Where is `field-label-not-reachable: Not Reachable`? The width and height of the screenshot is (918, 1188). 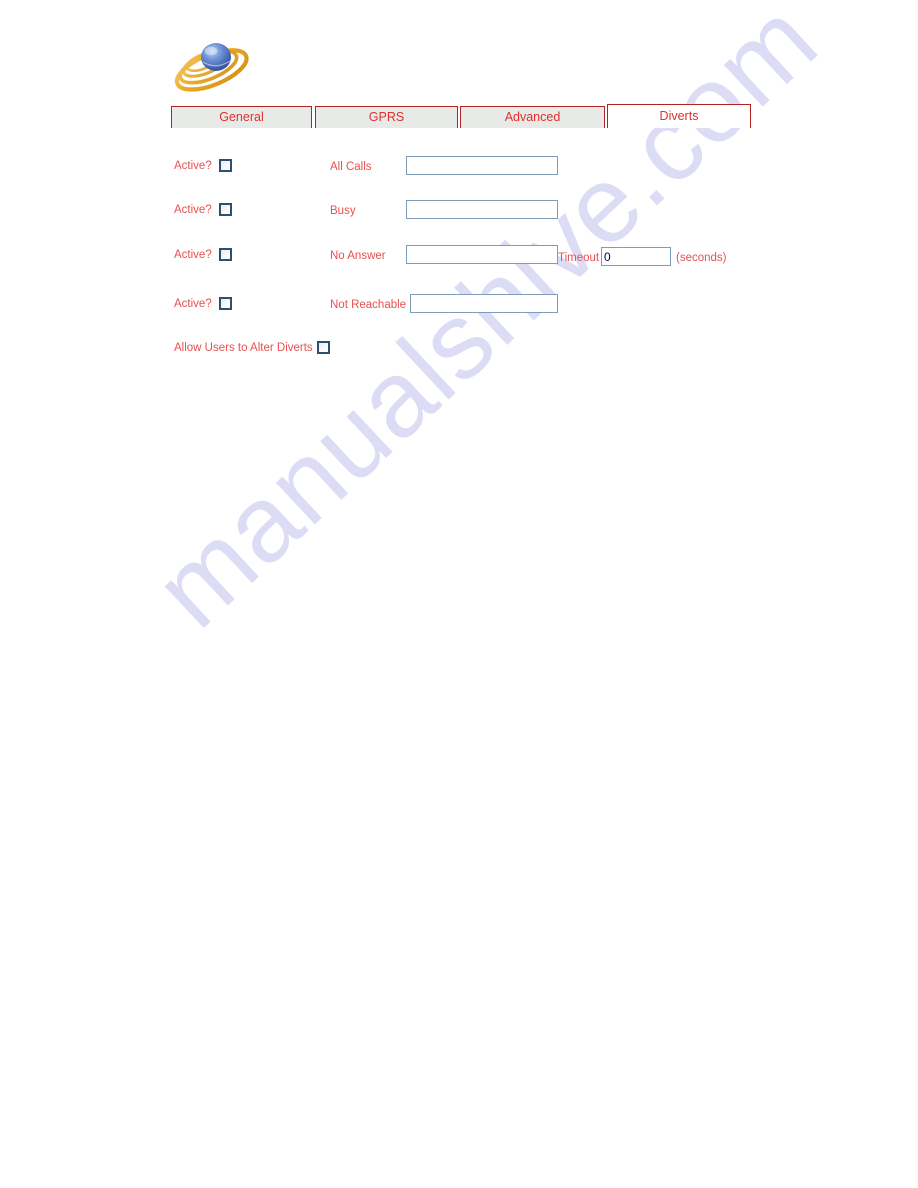
field-label-not-reachable: Not Reachable is located at coordinates (368, 305).